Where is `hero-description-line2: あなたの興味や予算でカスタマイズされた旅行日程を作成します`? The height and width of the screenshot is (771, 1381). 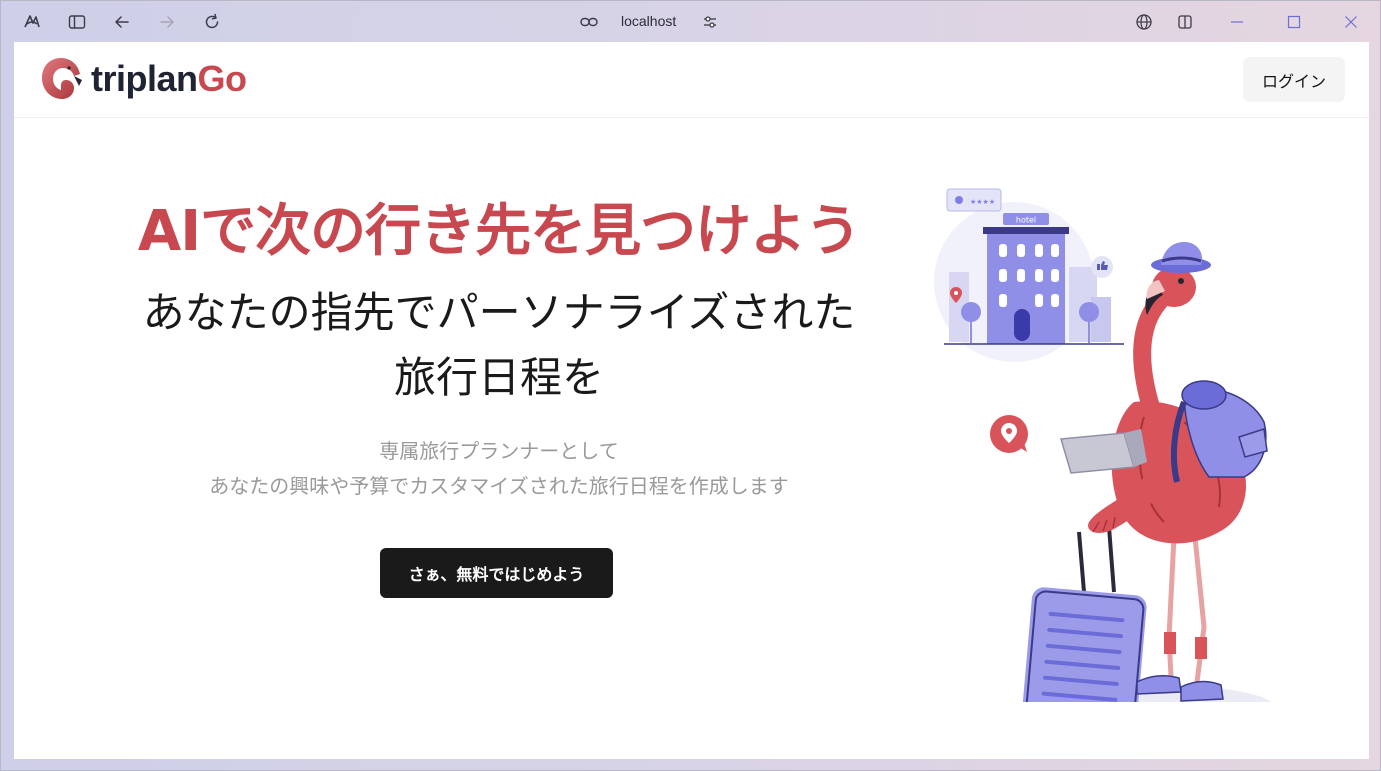 hero-description-line2: あなたの興味や予算でカスタマイズされた旅行日程を作成します is located at coordinates (499, 486).